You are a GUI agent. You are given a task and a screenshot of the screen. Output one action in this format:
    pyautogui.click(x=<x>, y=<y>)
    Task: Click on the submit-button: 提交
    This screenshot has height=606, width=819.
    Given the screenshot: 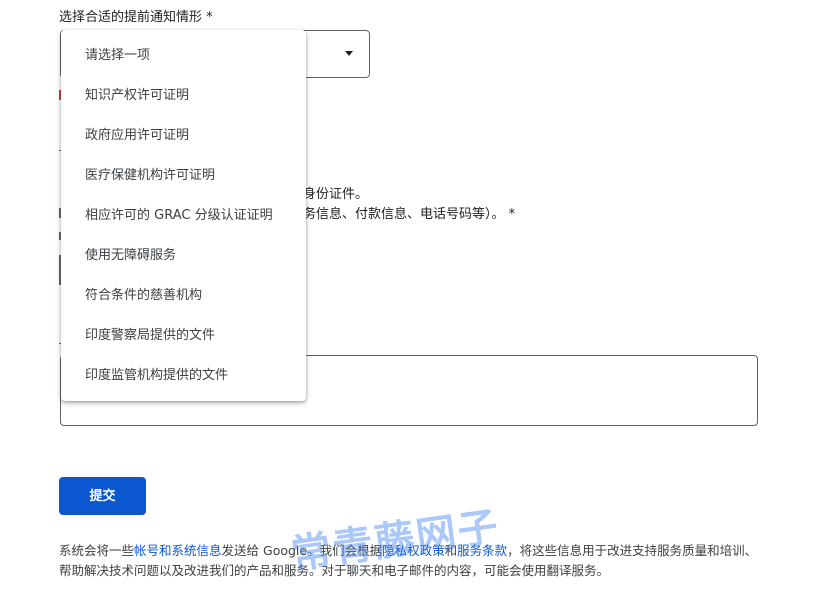 What is the action you would take?
    pyautogui.click(x=102, y=496)
    